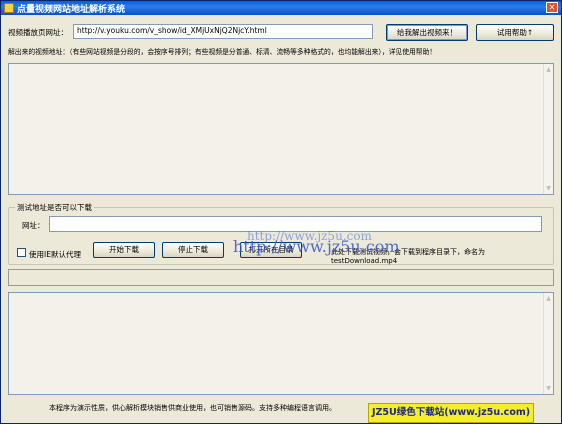  What do you see at coordinates (552, 7) in the screenshot?
I see `close-icon: ✕` at bounding box center [552, 7].